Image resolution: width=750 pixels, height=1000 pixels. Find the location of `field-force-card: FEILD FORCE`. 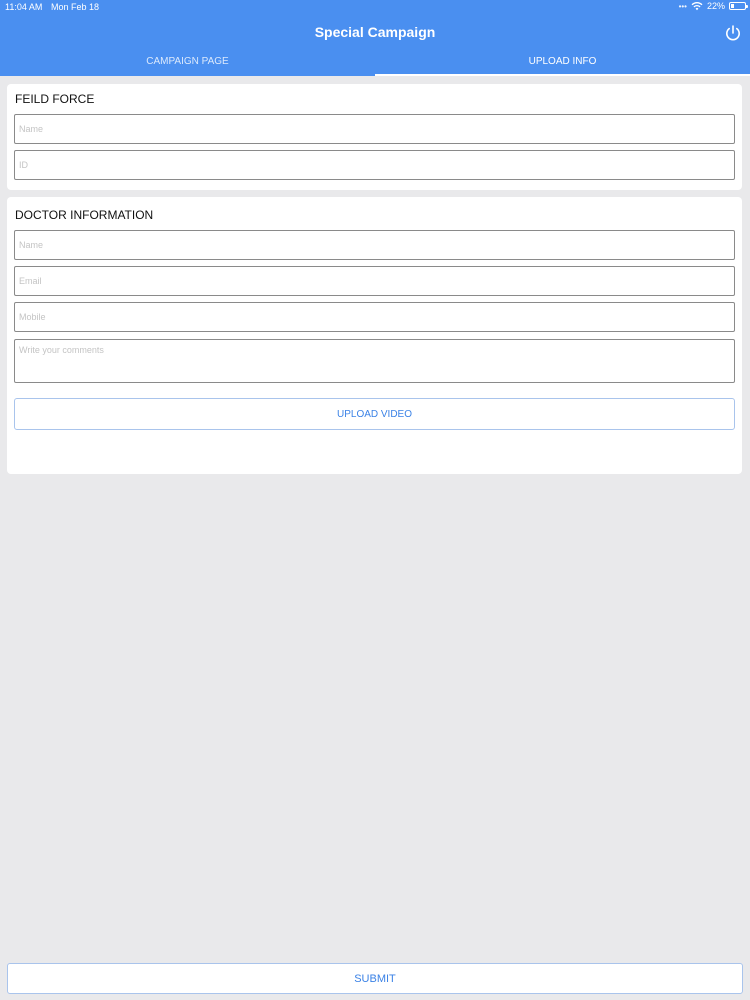

field-force-card: FEILD FORCE is located at coordinates (374, 137).